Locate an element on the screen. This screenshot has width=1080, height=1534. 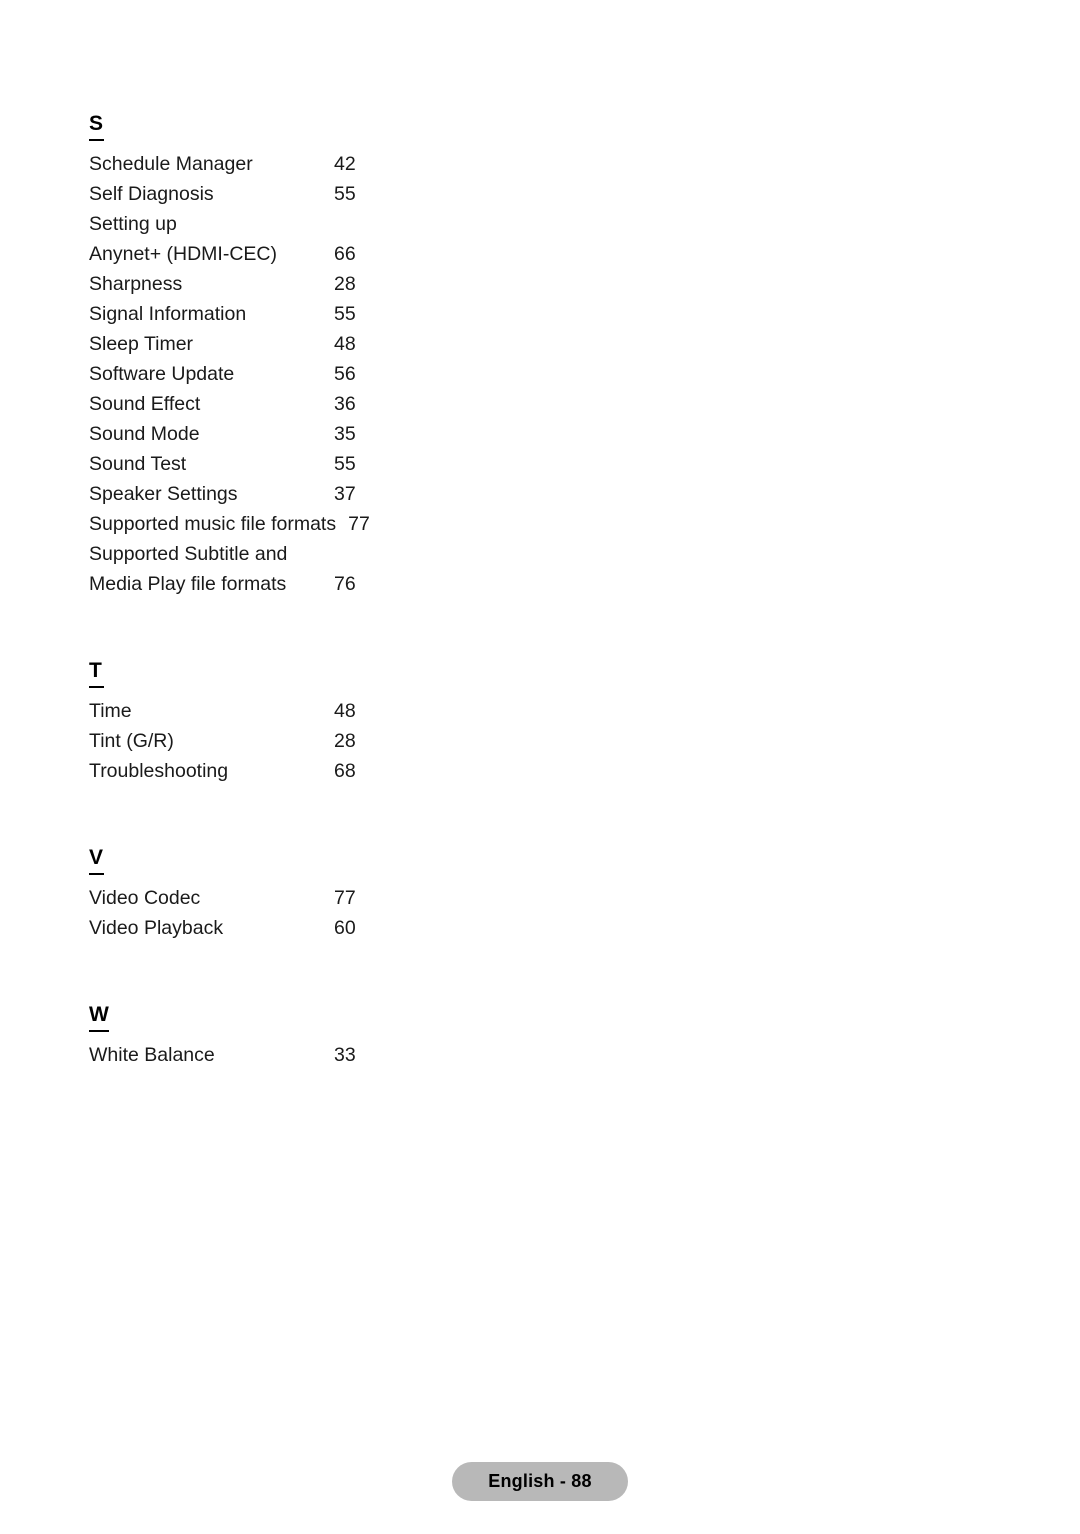
index-entry-page-number: 60 is located at coordinates (345, 928).